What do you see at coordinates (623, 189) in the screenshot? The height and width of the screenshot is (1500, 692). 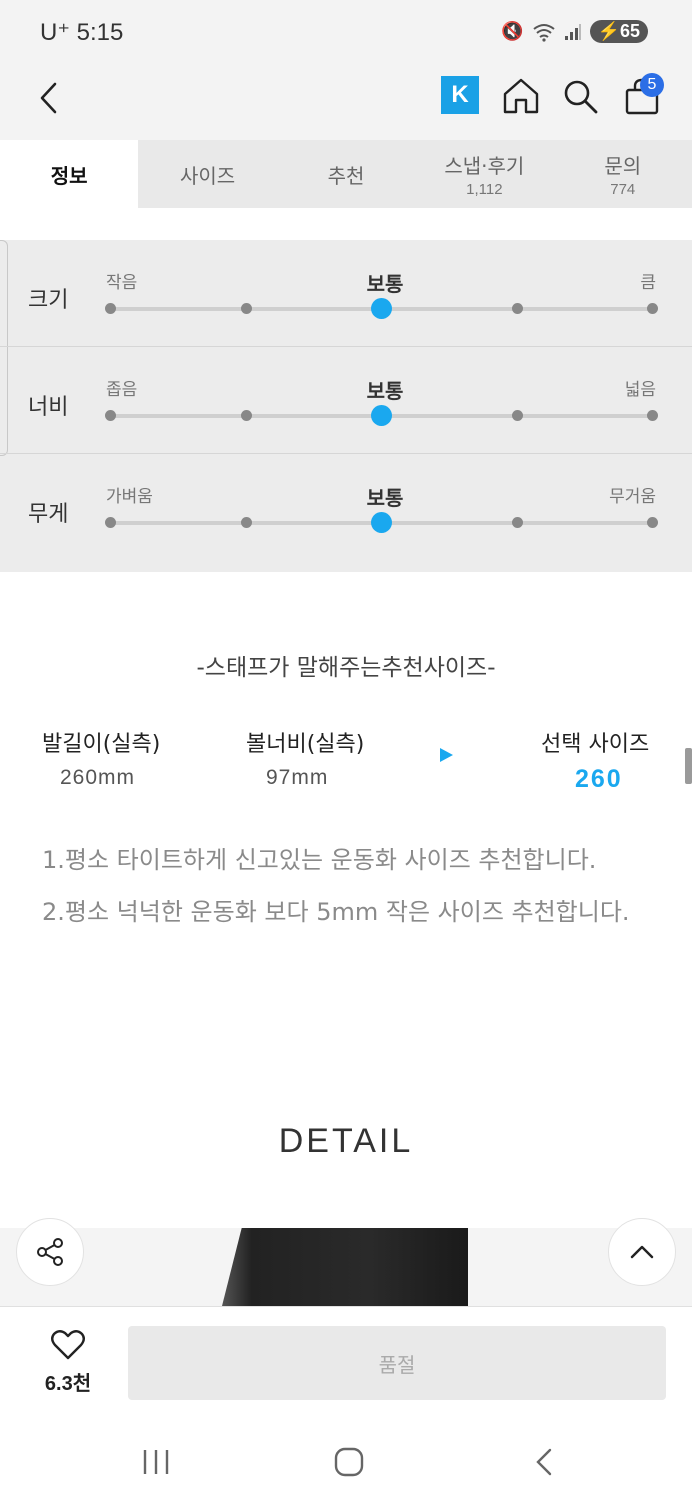 I see `tab-count: 774` at bounding box center [623, 189].